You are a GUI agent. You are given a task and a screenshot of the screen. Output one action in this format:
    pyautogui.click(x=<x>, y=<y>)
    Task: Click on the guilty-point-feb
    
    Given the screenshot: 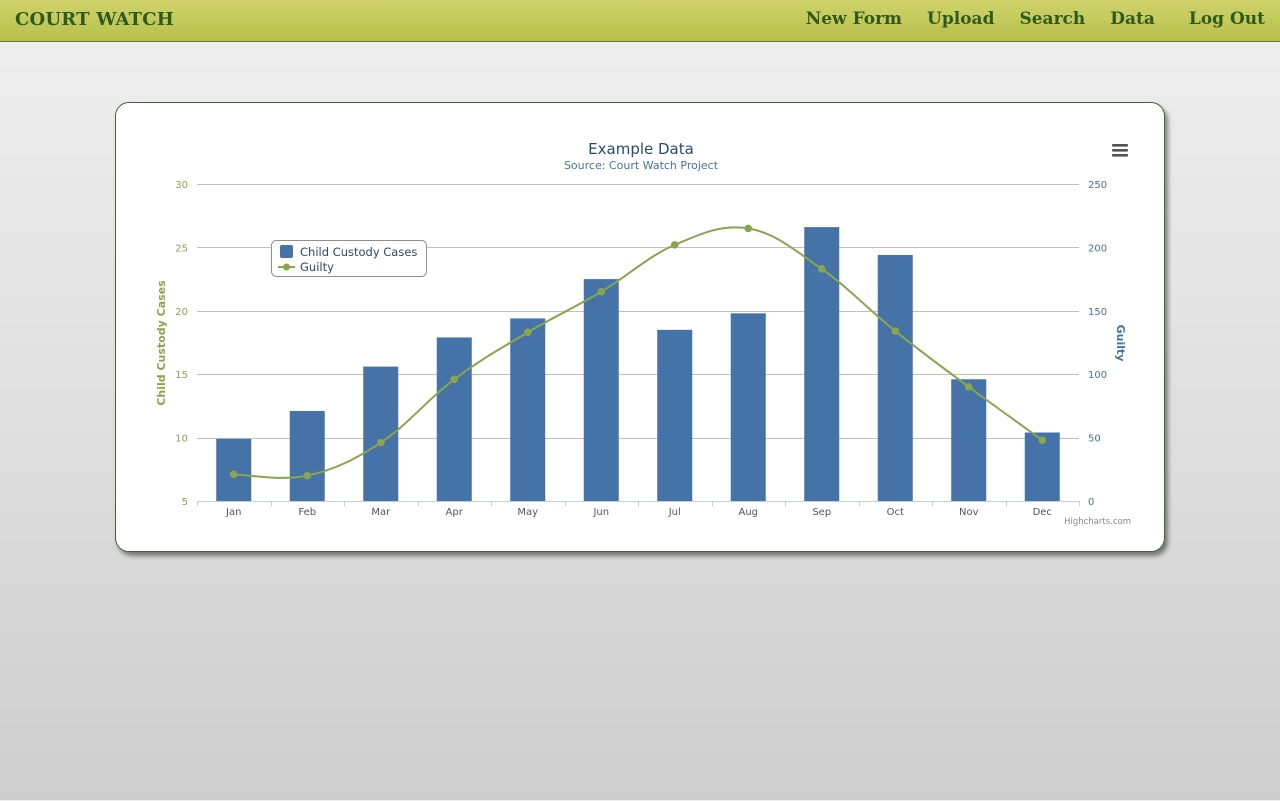 What is the action you would take?
    pyautogui.click(x=307, y=475)
    